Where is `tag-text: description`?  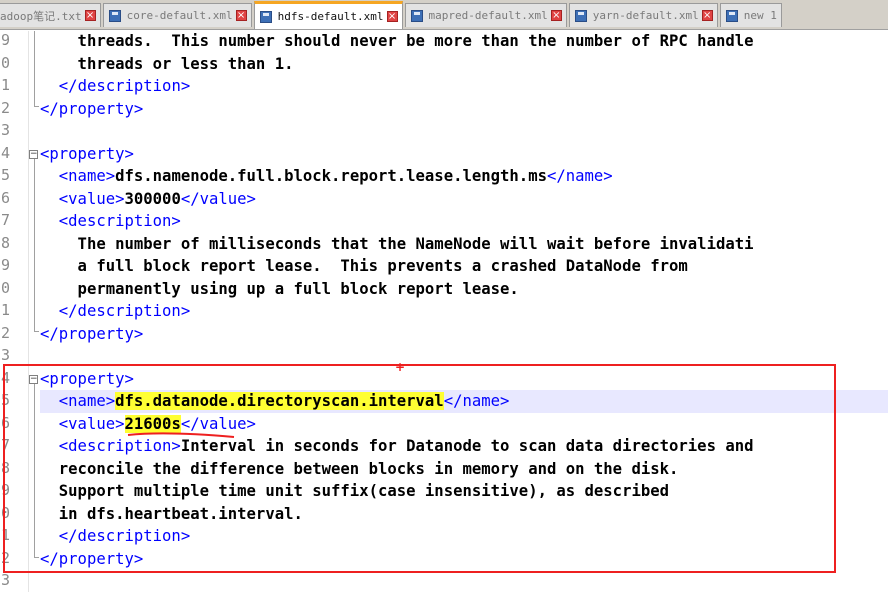
tag-text: description is located at coordinates (129, 86).